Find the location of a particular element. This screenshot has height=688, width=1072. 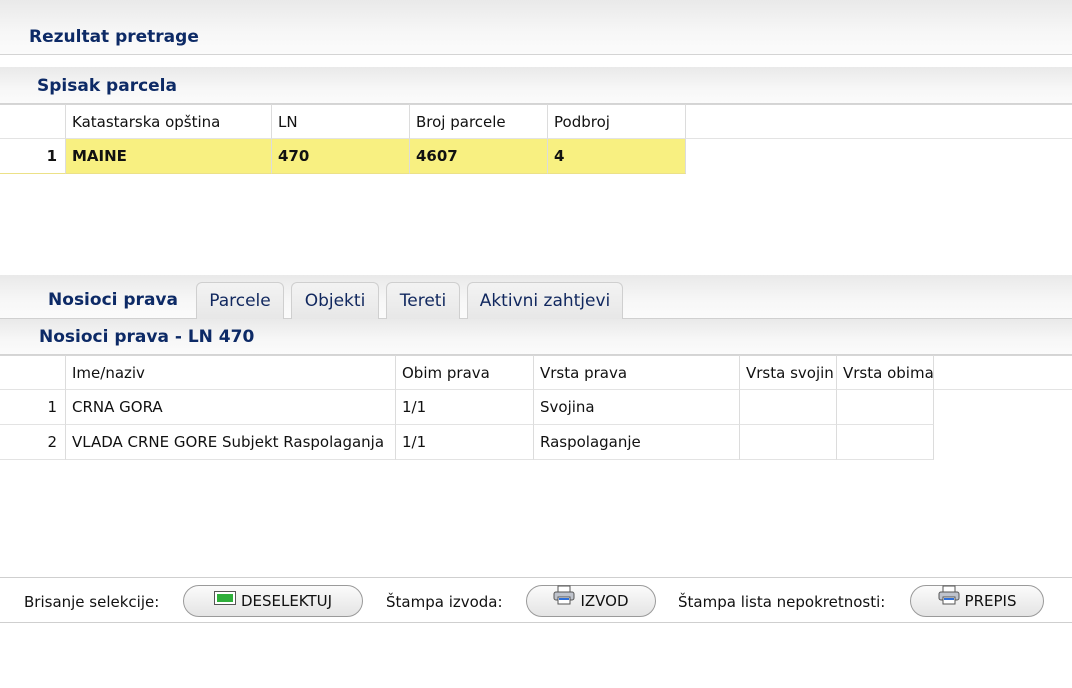

owners-col-filler is located at coordinates (1003, 372).